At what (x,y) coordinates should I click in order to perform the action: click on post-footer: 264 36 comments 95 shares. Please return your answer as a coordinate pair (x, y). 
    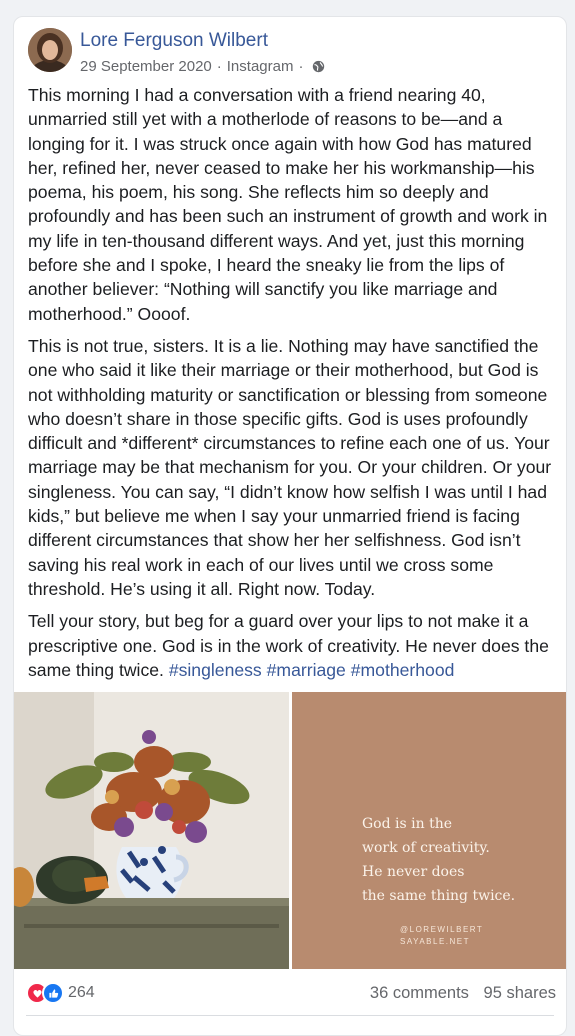
    Looking at the image, I should click on (291, 994).